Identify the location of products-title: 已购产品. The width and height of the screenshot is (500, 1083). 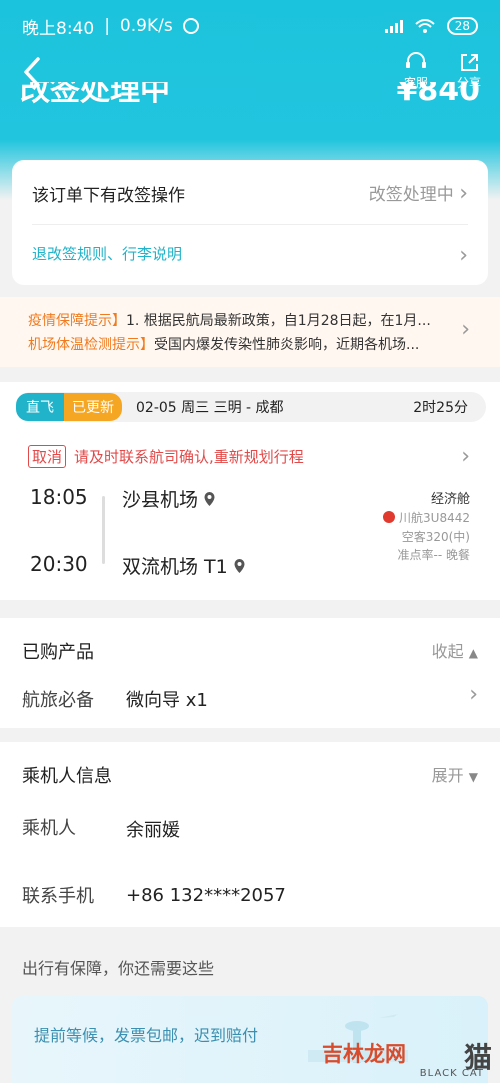
(58, 652).